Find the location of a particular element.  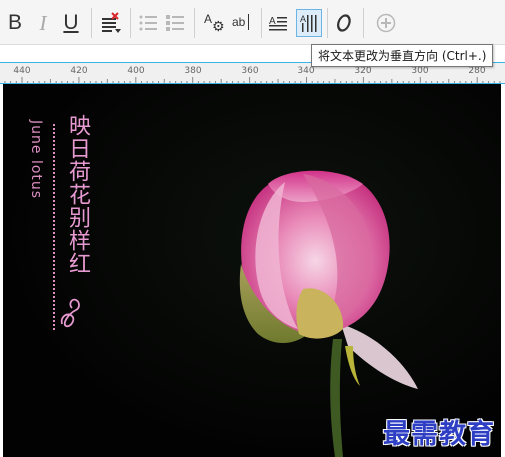

formatting-toolbar: B I U A ⚙ ab A A is located at coordinates (252, 22).